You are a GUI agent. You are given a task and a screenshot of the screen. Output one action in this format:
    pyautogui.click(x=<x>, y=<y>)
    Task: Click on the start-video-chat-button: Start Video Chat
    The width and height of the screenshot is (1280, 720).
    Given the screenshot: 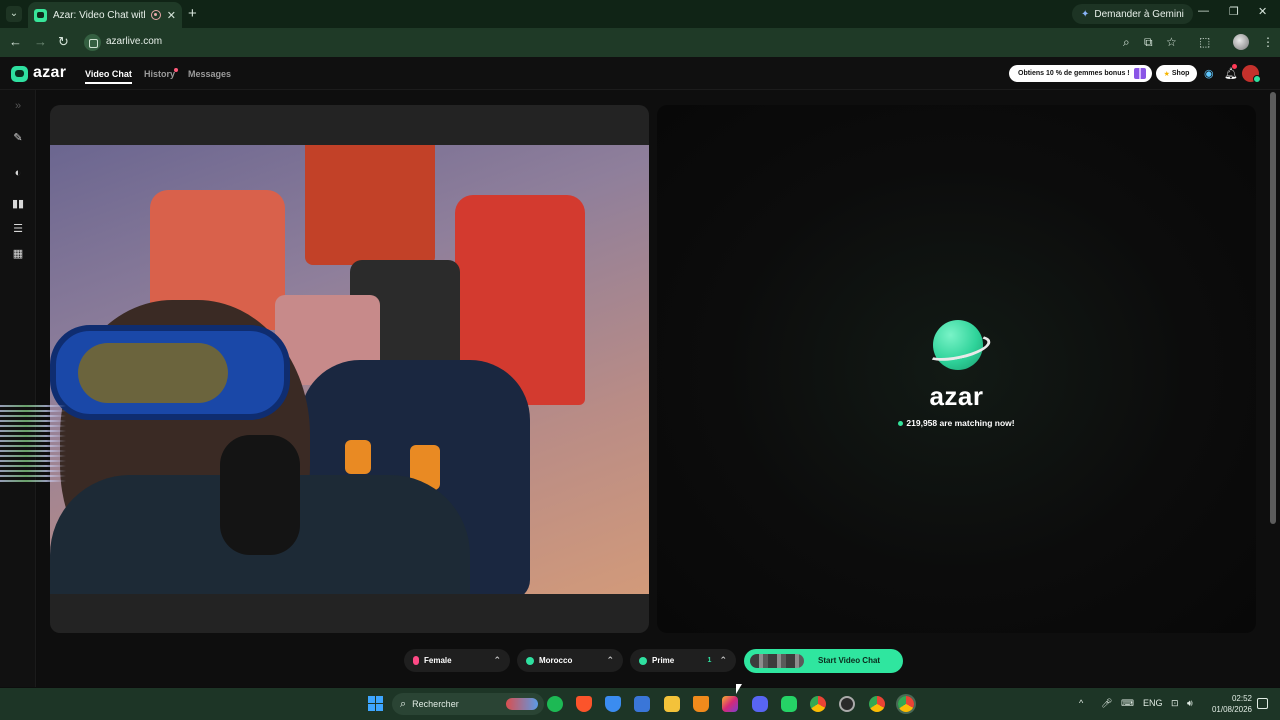 What is the action you would take?
    pyautogui.click(x=823, y=661)
    